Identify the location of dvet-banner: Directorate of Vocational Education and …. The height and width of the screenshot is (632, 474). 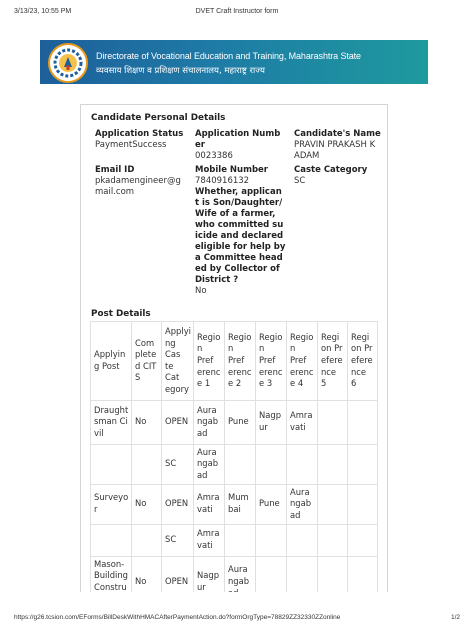
(234, 62).